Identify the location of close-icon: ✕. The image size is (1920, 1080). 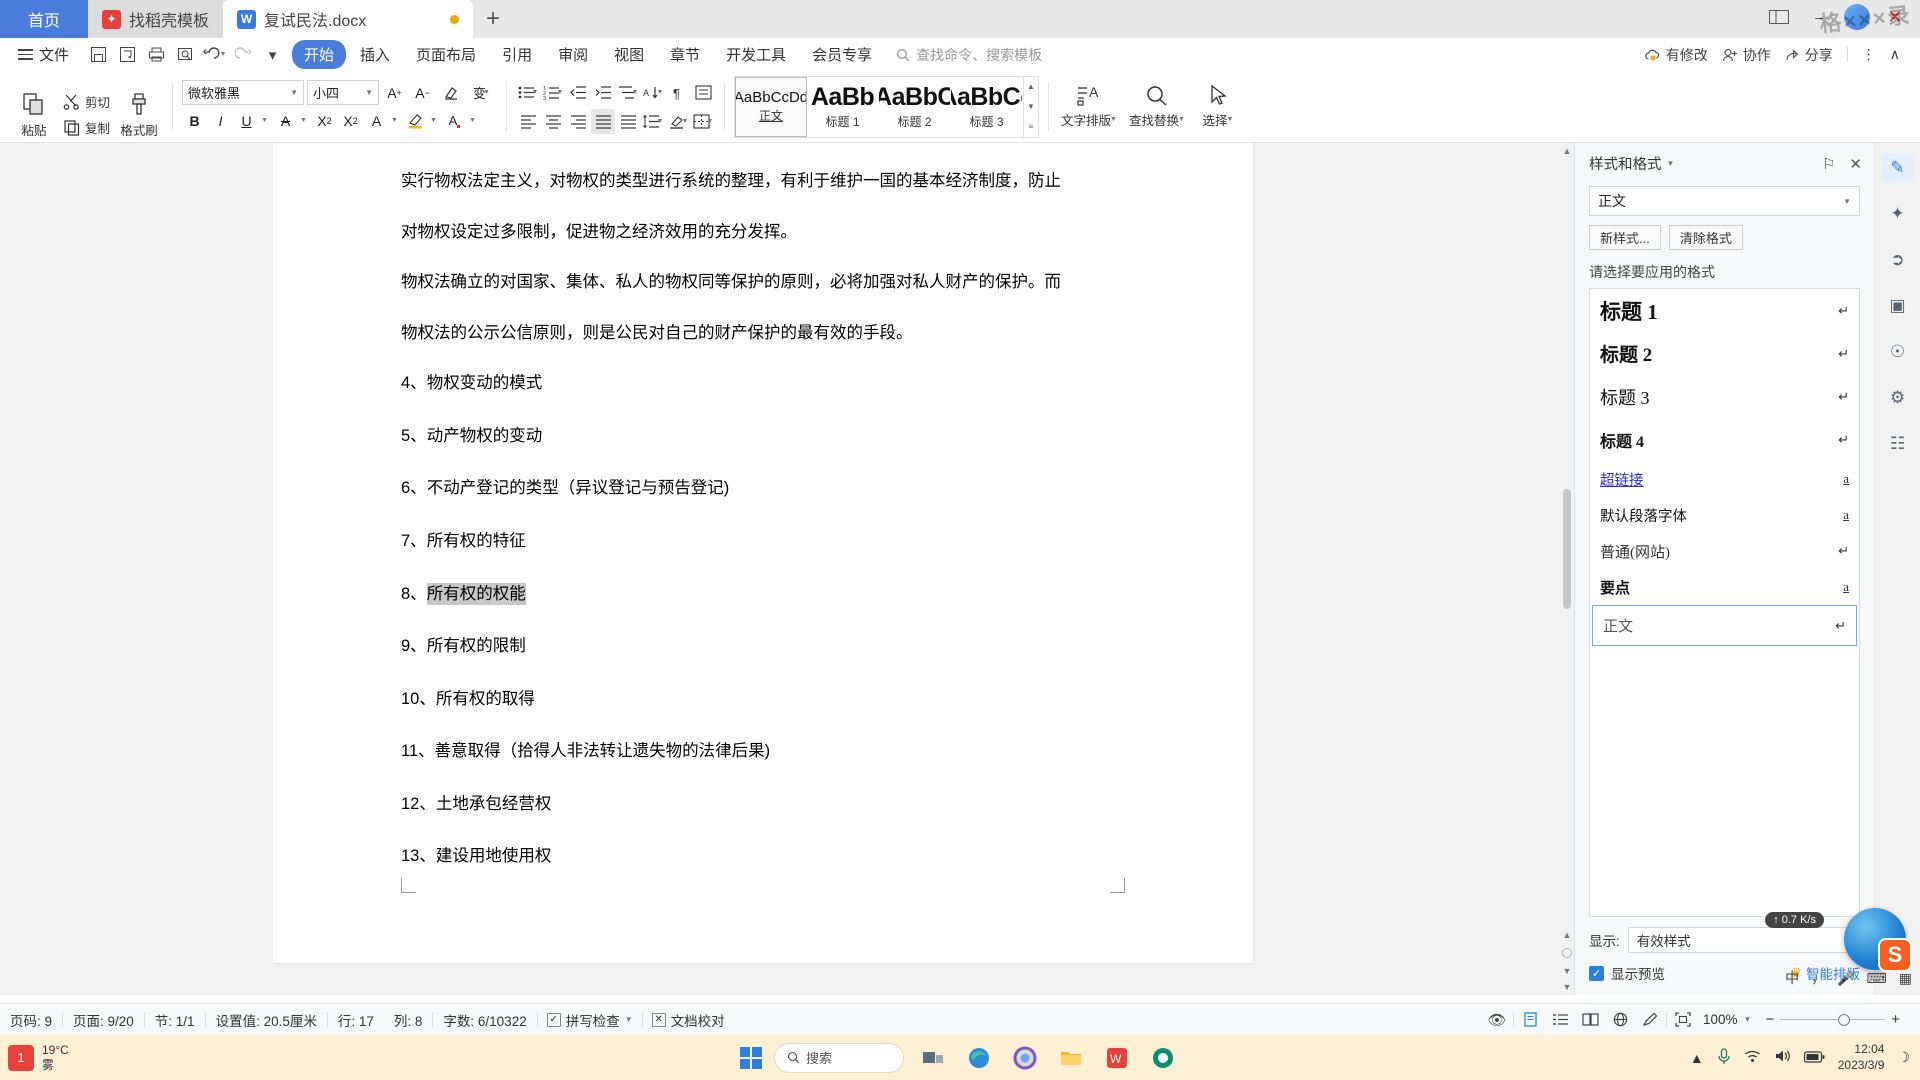
(1895, 17).